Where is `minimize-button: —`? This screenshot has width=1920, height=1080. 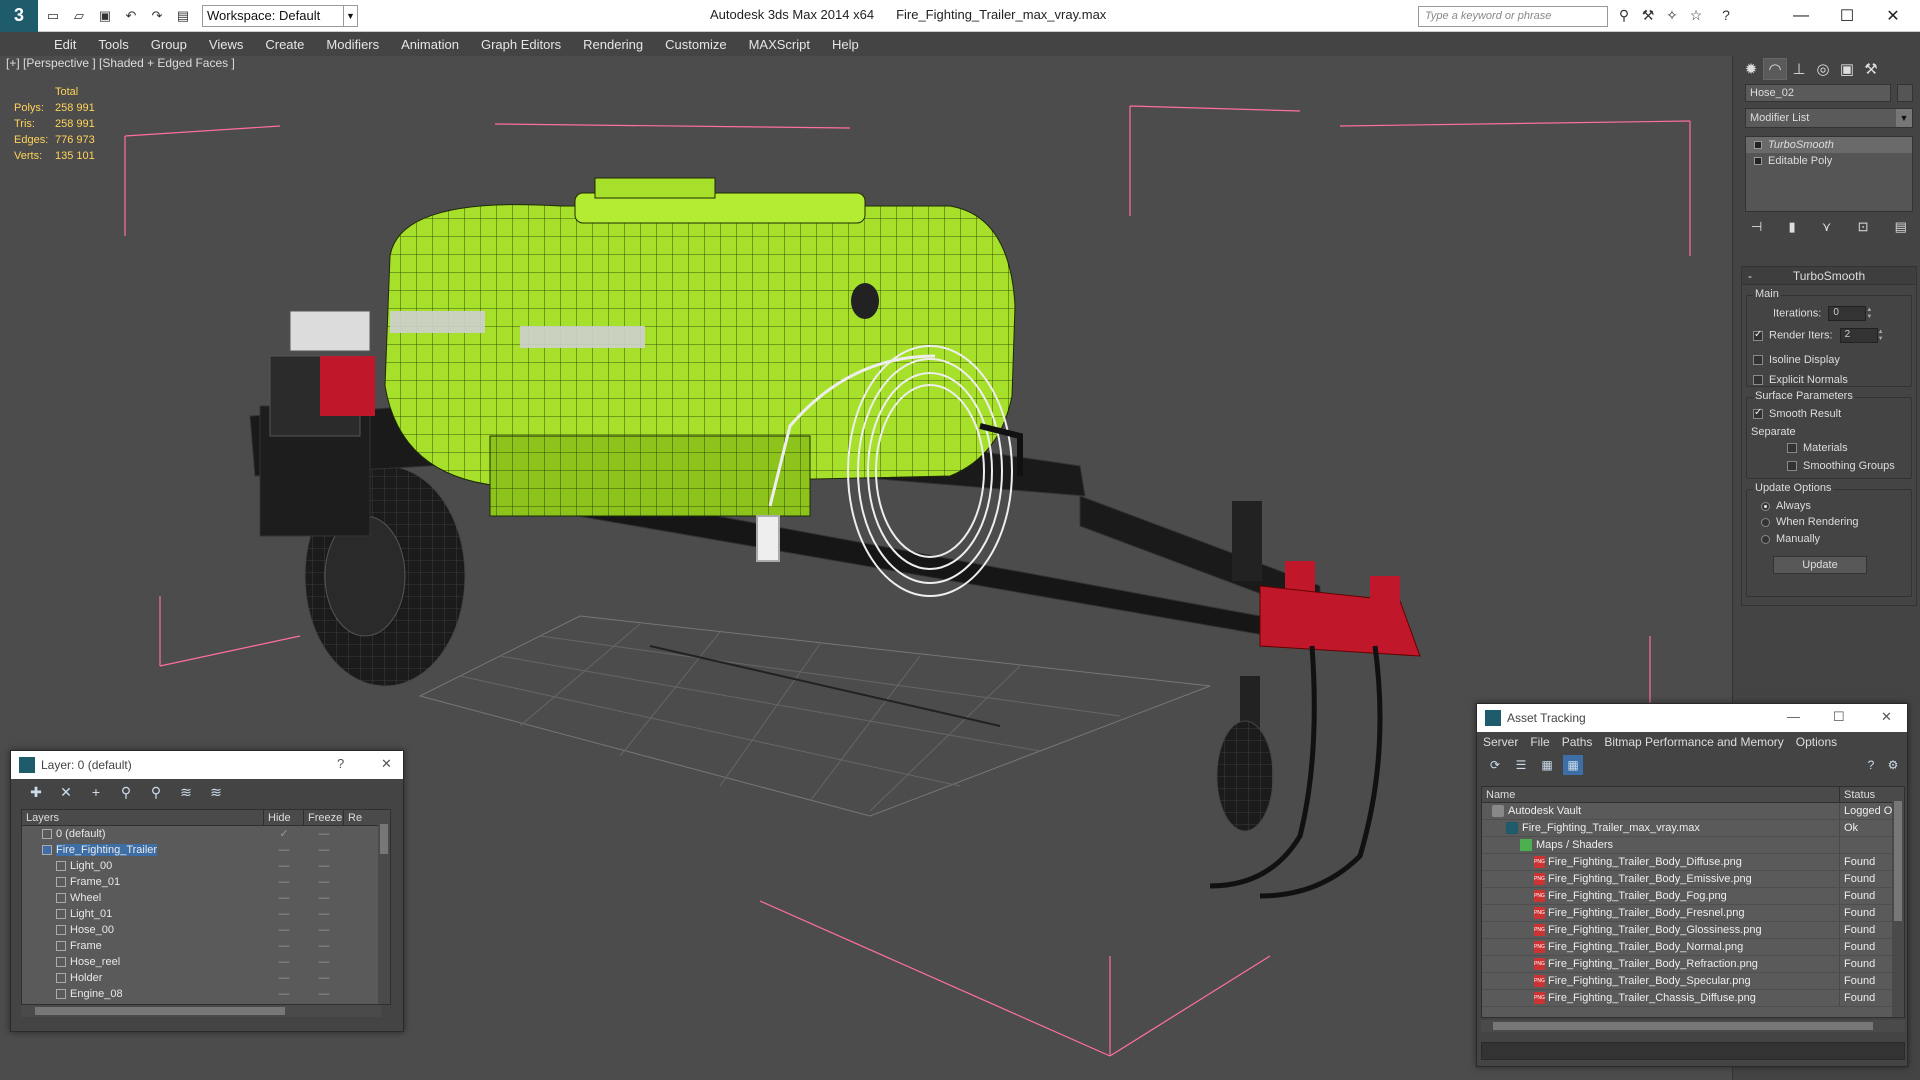
minimize-button: — is located at coordinates (1801, 16).